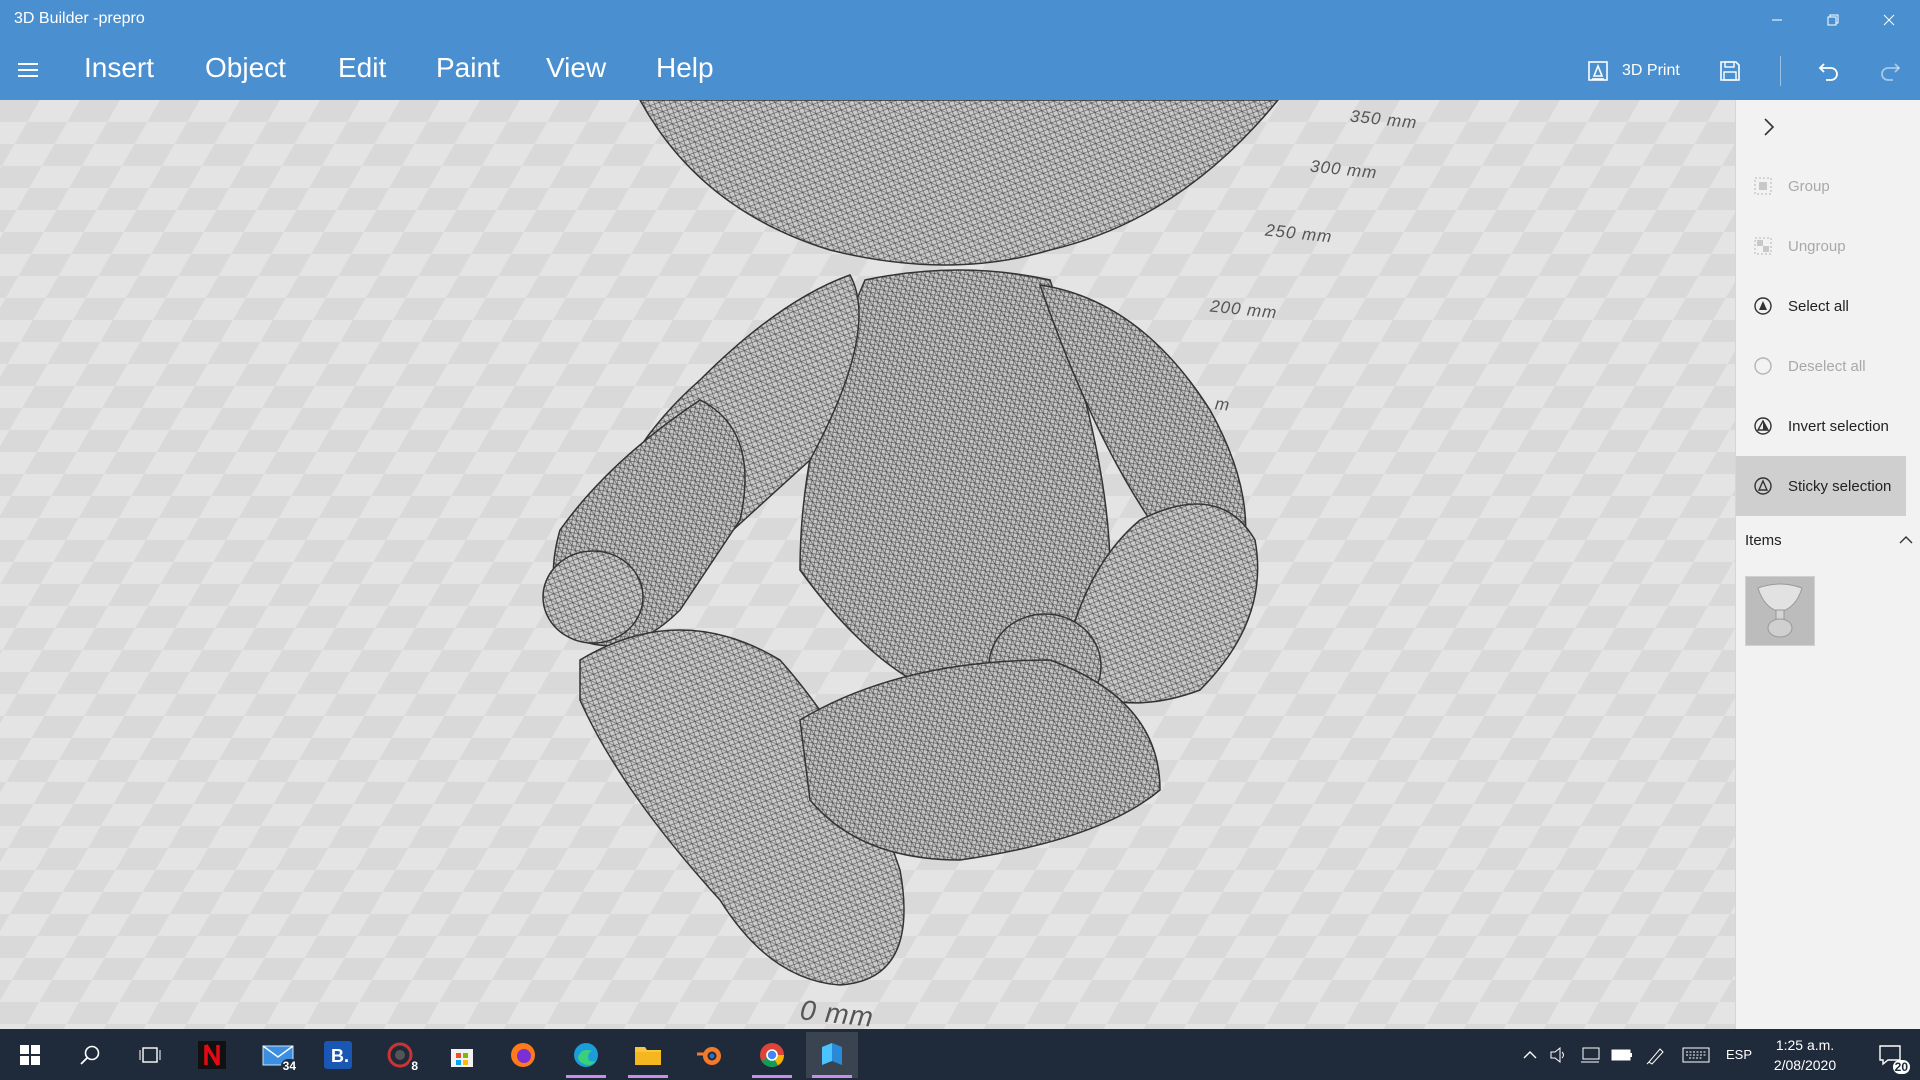 The image size is (1920, 1080). I want to click on network-tray, so click(1590, 1054).